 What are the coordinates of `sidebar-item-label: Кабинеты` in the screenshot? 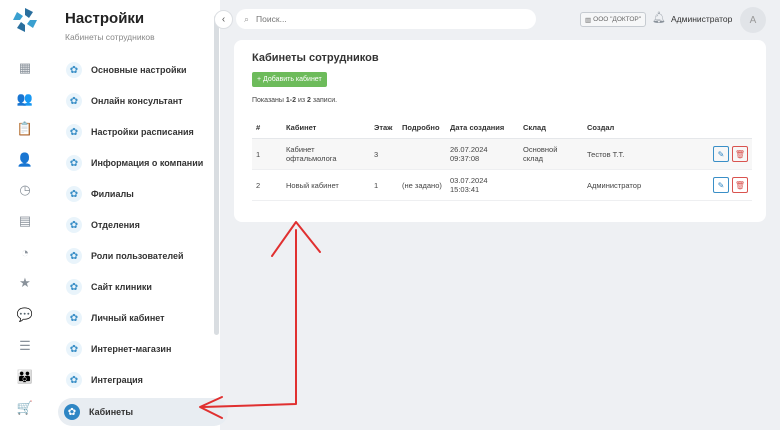 It's located at (111, 412).